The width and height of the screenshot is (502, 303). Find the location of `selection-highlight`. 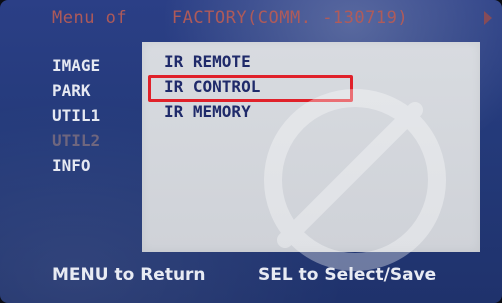

selection-highlight is located at coordinates (250, 88).